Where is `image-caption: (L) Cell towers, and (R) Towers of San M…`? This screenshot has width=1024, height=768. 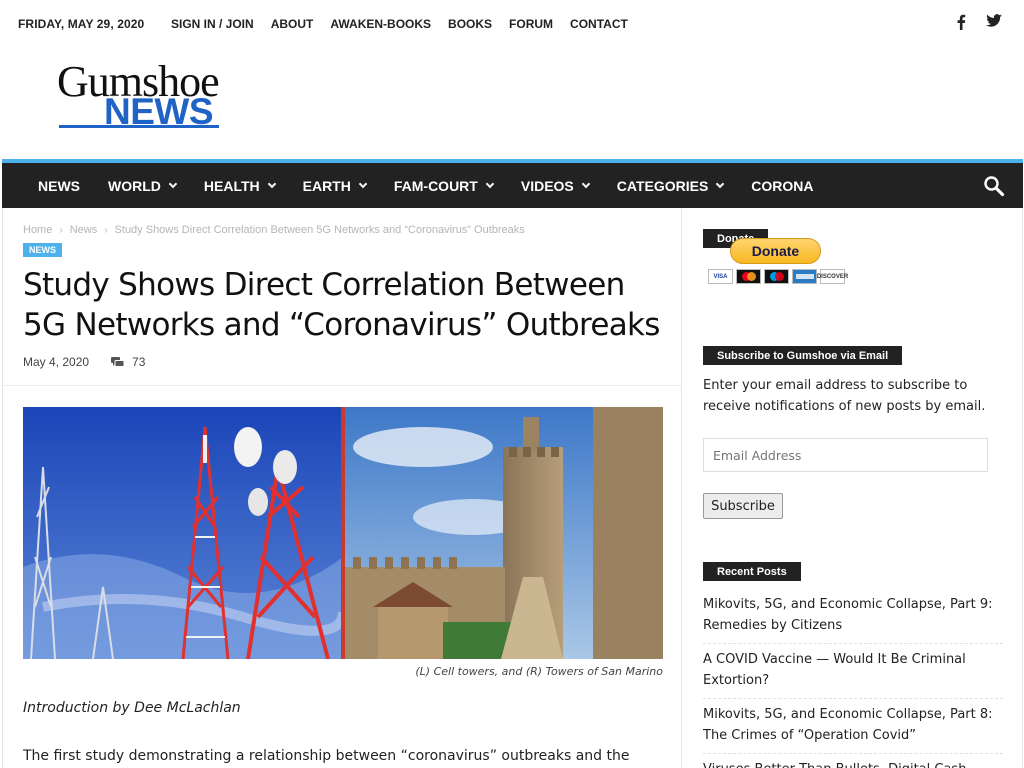
image-caption: (L) Cell towers, and (R) Towers of San M… is located at coordinates (539, 671).